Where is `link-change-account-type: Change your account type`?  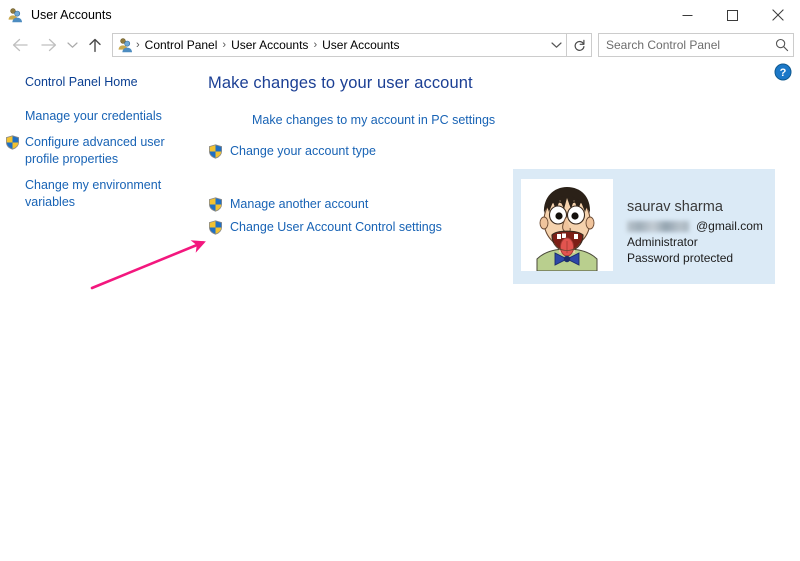 link-change-account-type: Change your account type is located at coordinates (504, 151).